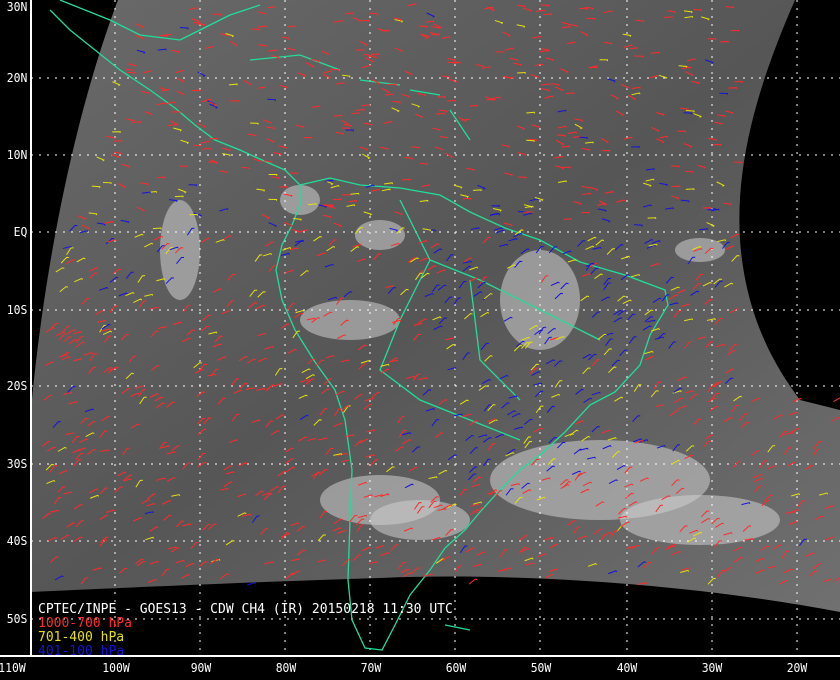 The height and width of the screenshot is (680, 840). Describe the element at coordinates (712, 668) in the screenshot. I see `lon-label: 30W` at that location.